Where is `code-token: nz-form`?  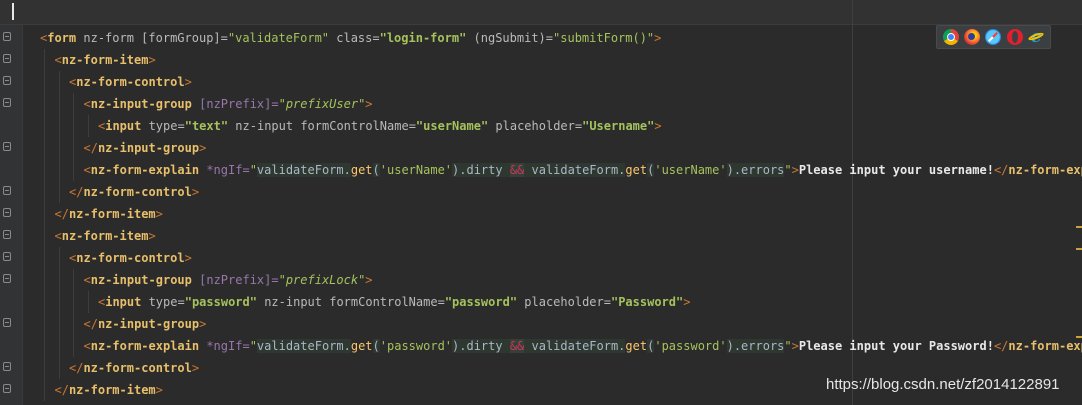 code-token: nz-form is located at coordinates (109, 38).